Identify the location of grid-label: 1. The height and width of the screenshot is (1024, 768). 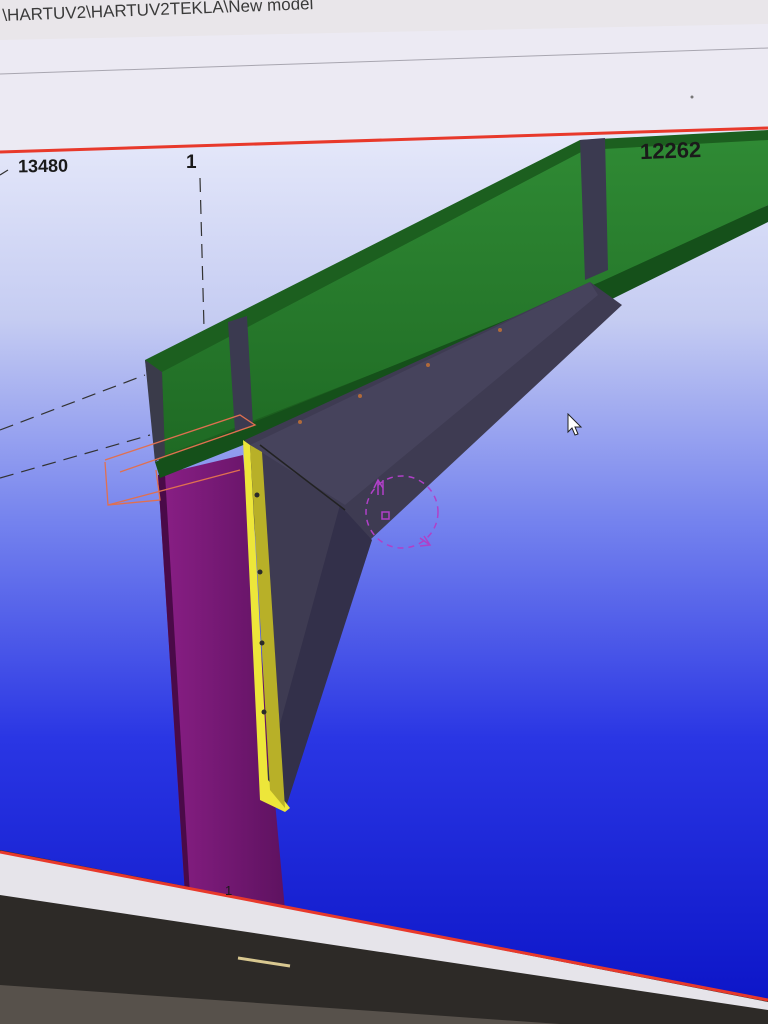
(191, 162).